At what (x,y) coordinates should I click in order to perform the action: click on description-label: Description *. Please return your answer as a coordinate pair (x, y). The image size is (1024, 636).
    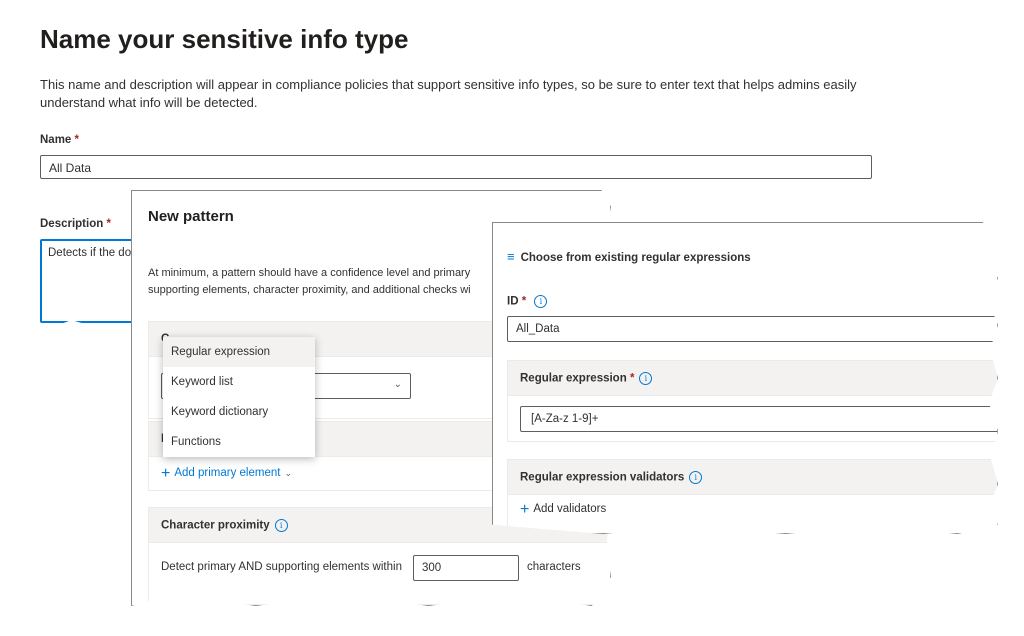
    Looking at the image, I should click on (75, 224).